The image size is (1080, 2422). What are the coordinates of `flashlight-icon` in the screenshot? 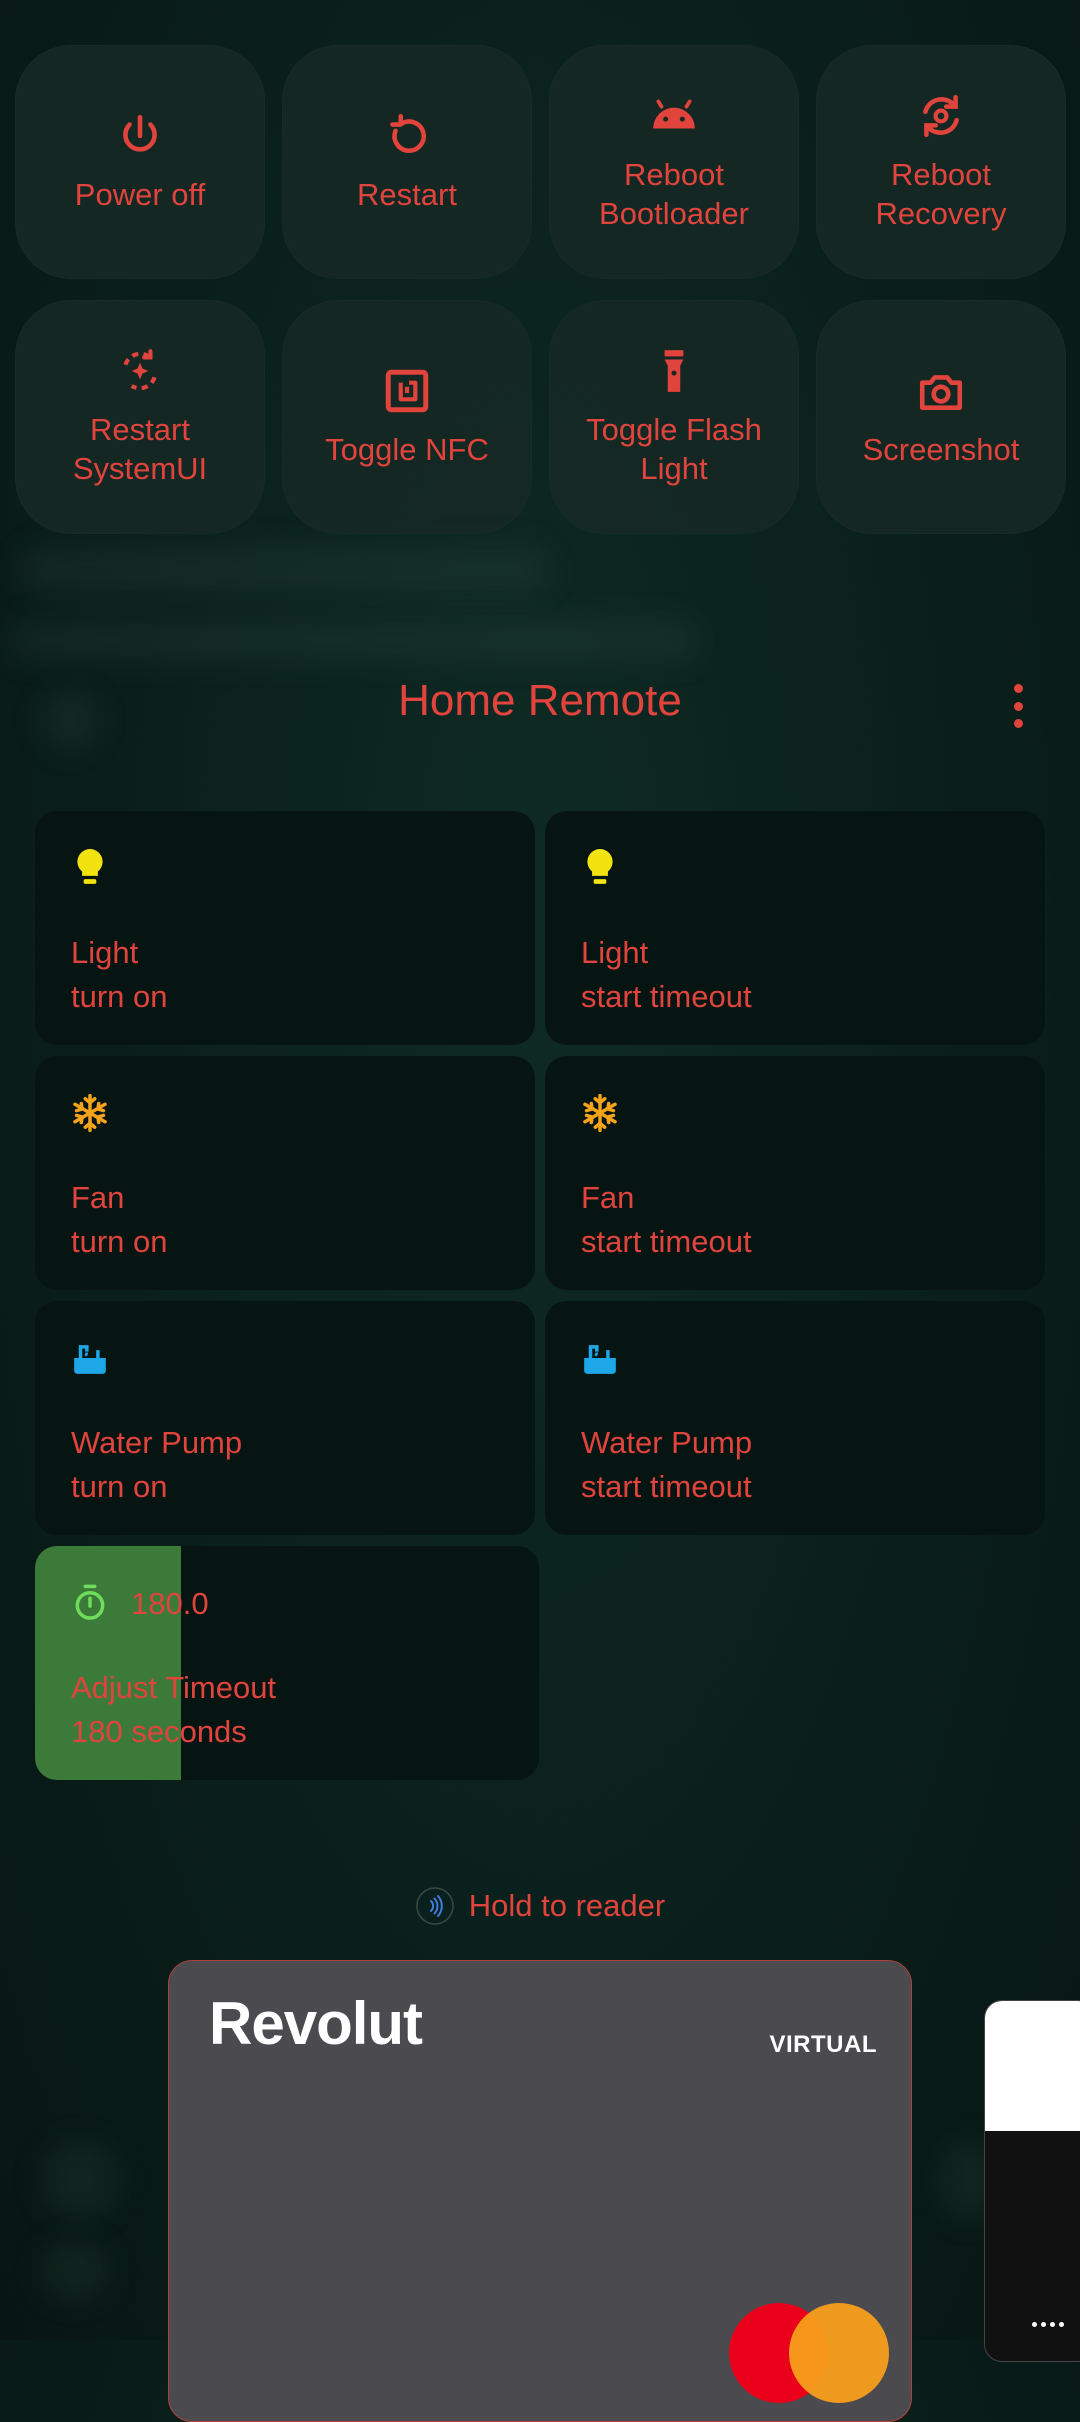 It's located at (674, 371).